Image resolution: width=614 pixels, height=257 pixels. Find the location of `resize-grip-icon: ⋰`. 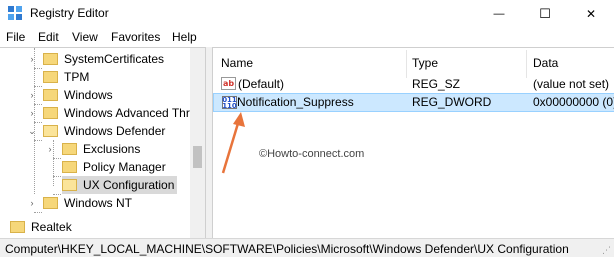

resize-grip-icon: ⋰ is located at coordinates (607, 250).